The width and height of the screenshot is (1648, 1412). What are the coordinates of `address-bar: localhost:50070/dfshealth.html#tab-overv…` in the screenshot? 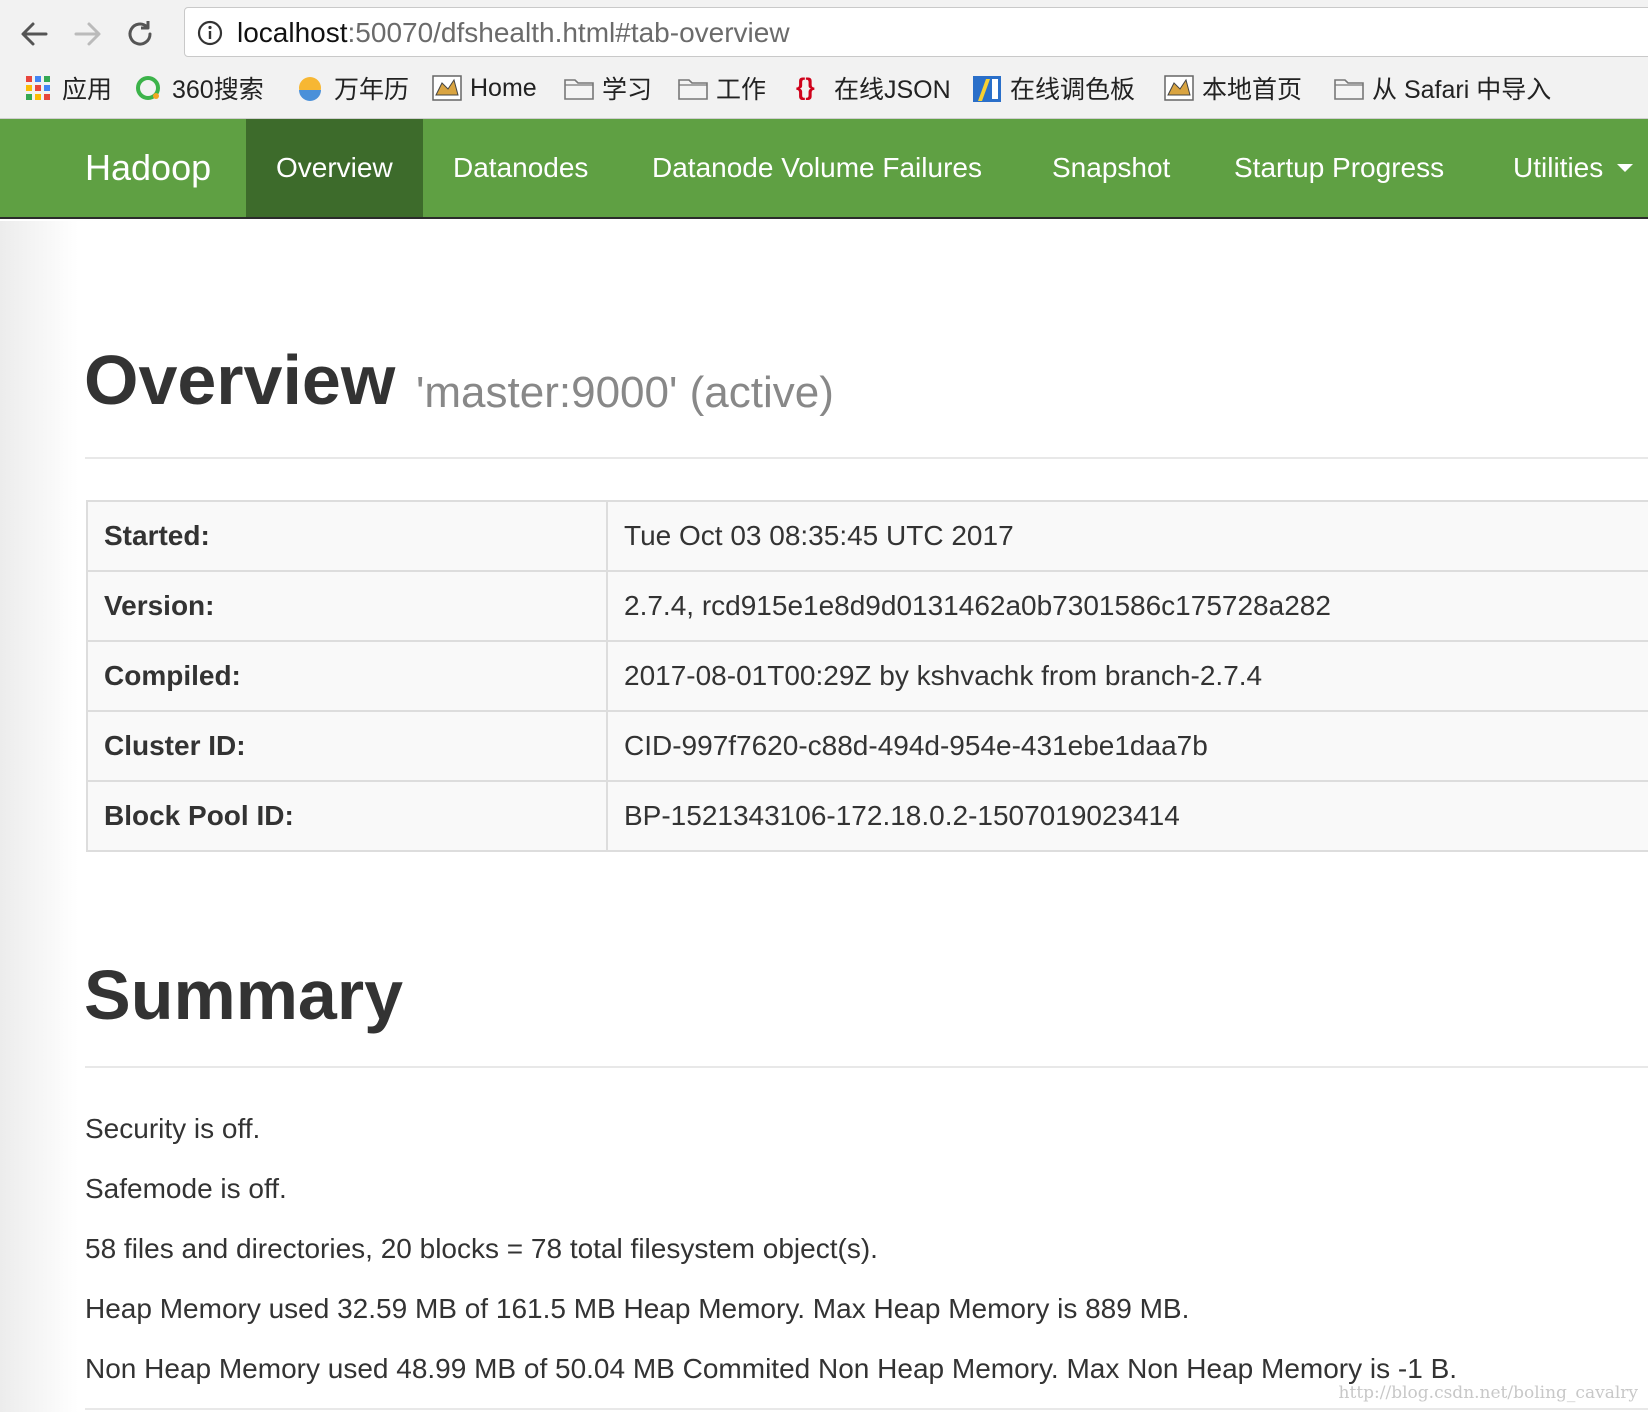 It's located at (916, 32).